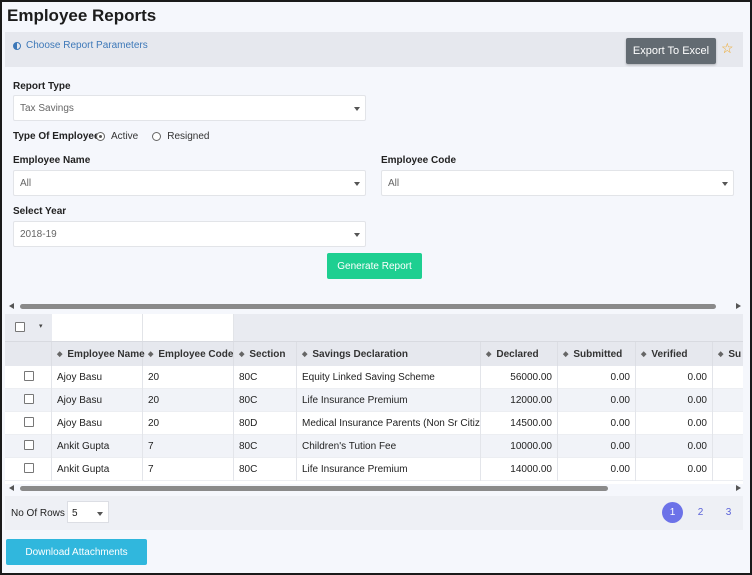  I want to click on select-year-value: 2018-19, so click(38, 234).